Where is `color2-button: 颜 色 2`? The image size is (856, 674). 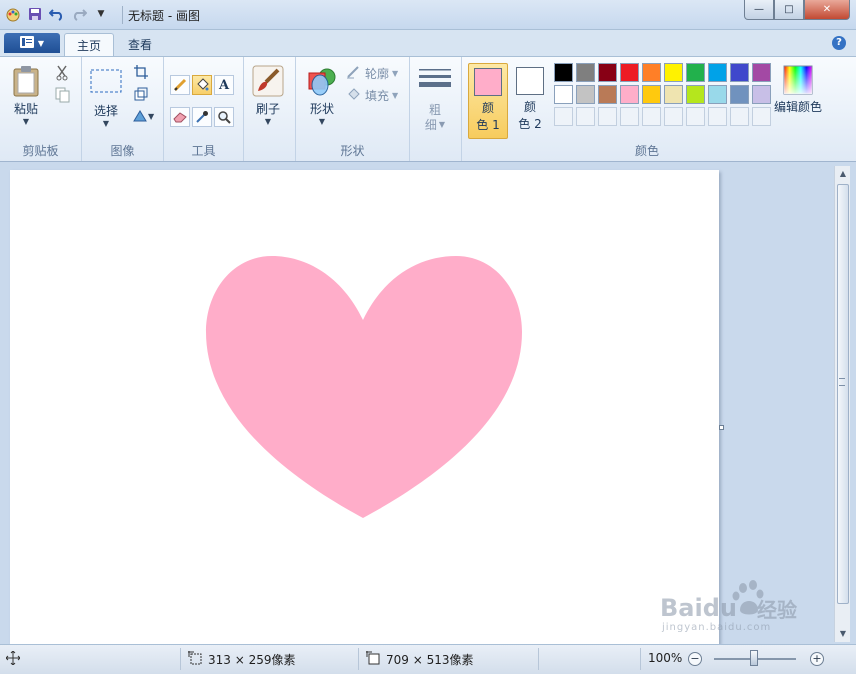 color2-button: 颜 色 2 is located at coordinates (530, 101).